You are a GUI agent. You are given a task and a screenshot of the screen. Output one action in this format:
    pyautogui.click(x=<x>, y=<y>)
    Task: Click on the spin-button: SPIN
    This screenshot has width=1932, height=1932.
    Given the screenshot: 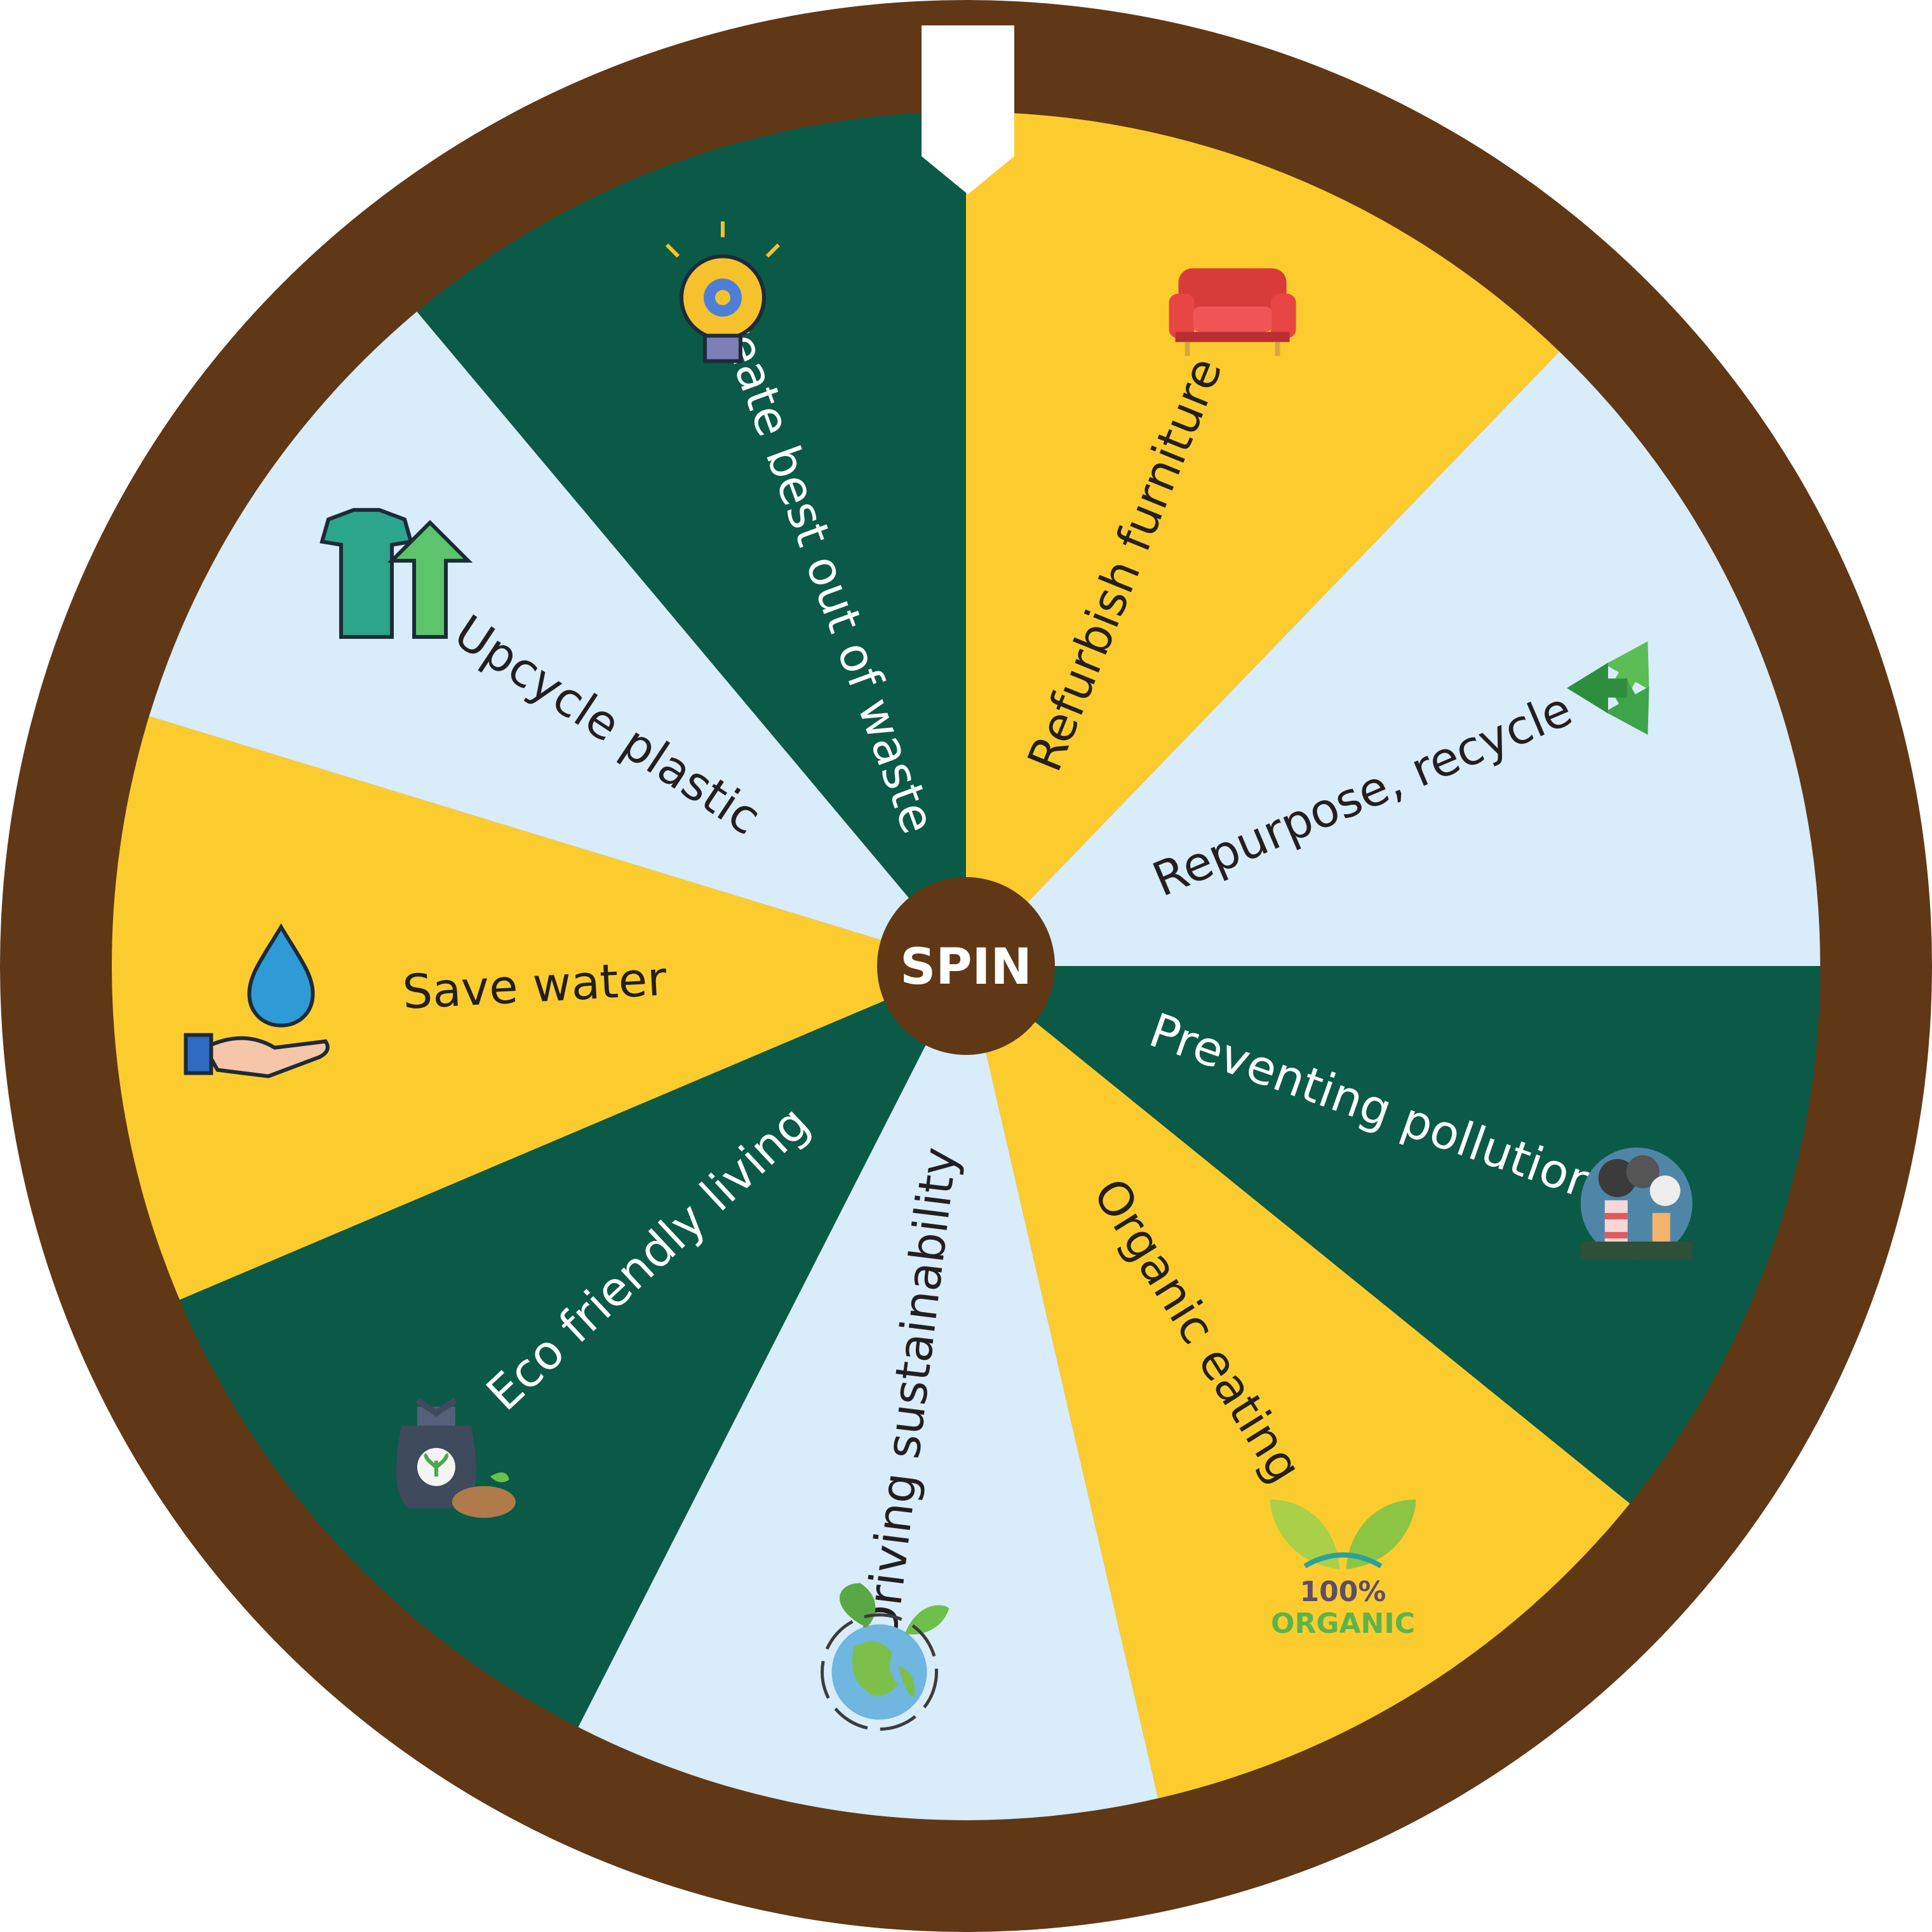 What is the action you would take?
    pyautogui.click(x=966, y=966)
    